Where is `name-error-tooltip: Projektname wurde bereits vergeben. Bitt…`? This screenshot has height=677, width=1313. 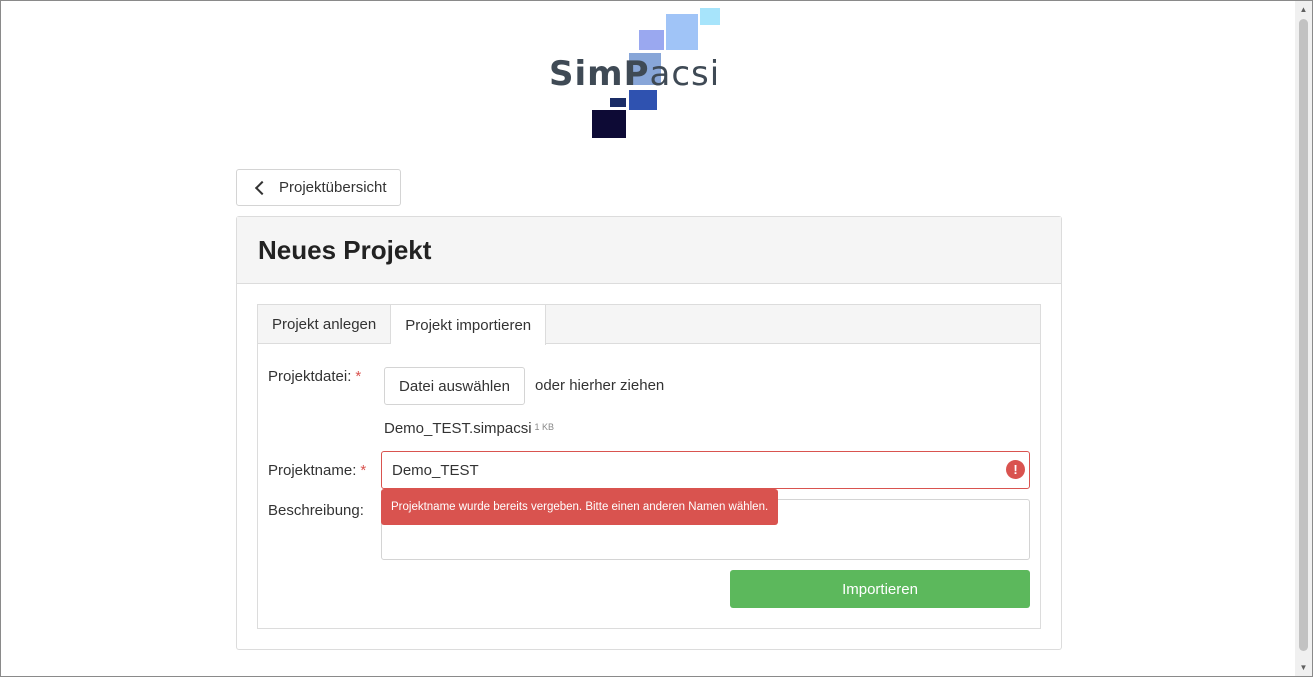 name-error-tooltip: Projektname wurde bereits vergeben. Bitt… is located at coordinates (580, 507).